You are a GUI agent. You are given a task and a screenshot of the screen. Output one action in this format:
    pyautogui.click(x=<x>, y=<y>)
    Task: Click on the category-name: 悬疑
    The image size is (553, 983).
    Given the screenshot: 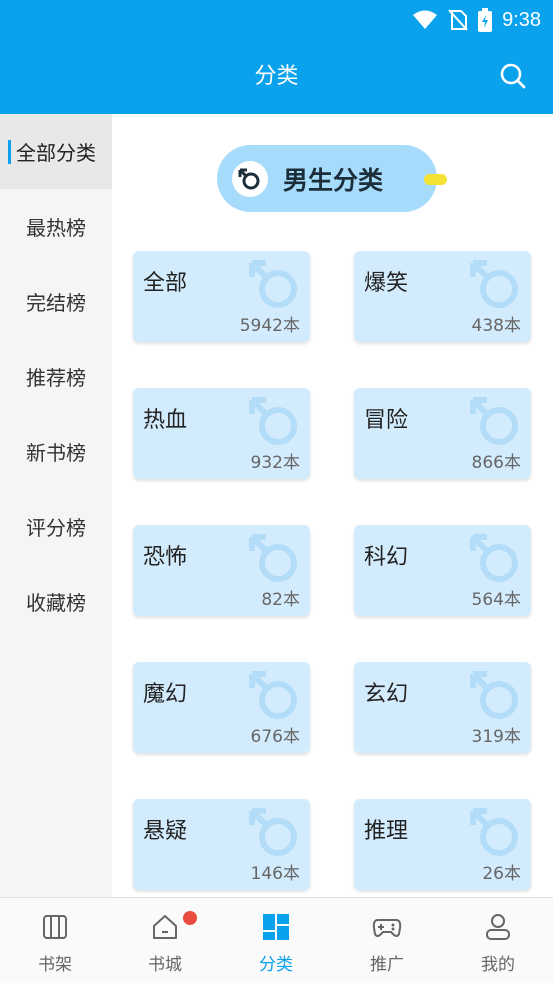 What is the action you would take?
    pyautogui.click(x=165, y=831)
    